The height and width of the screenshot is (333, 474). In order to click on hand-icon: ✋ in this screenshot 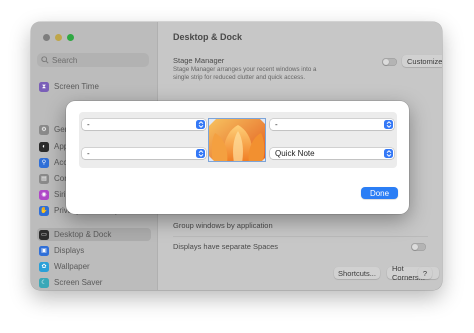, I will do `click(44, 210)`.